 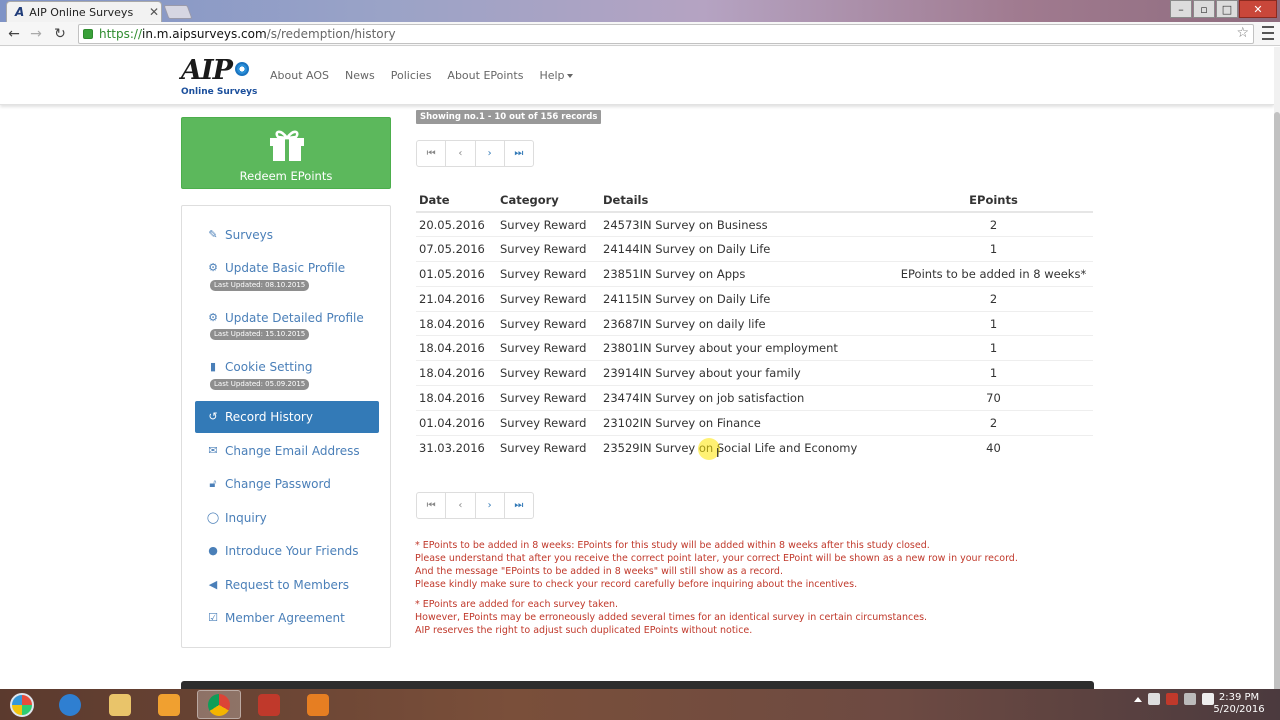 I want to click on cell-details: 23474IN Survey on job satisfaction, so click(x=747, y=398).